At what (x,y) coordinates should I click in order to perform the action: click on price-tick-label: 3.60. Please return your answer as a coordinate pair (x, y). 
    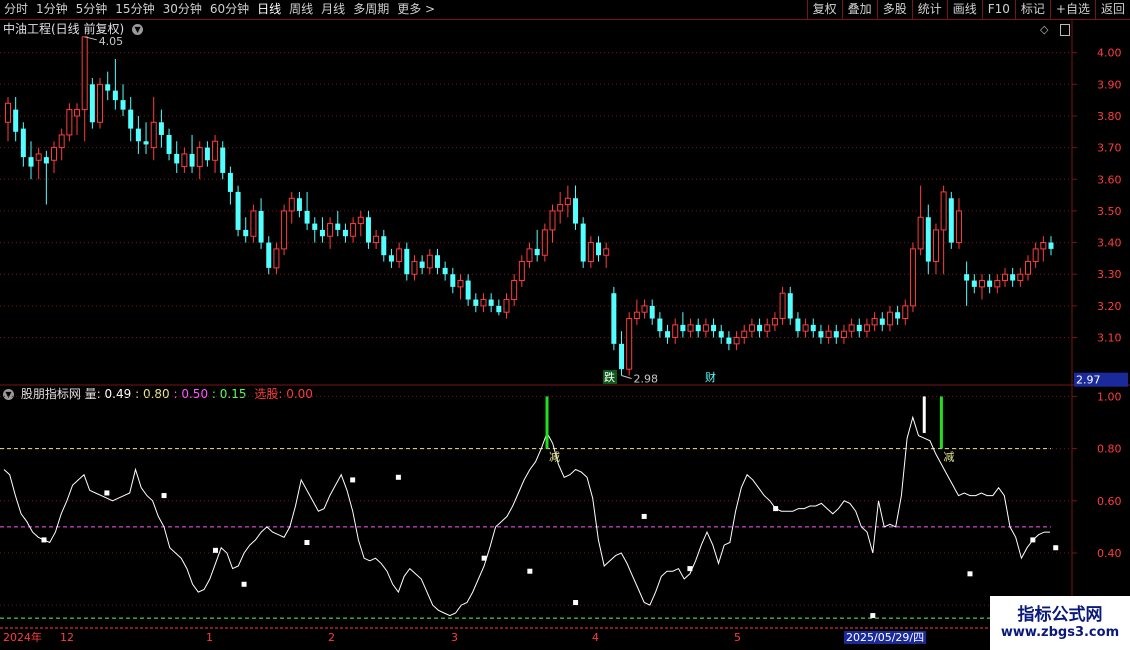
    Looking at the image, I should click on (1109, 179).